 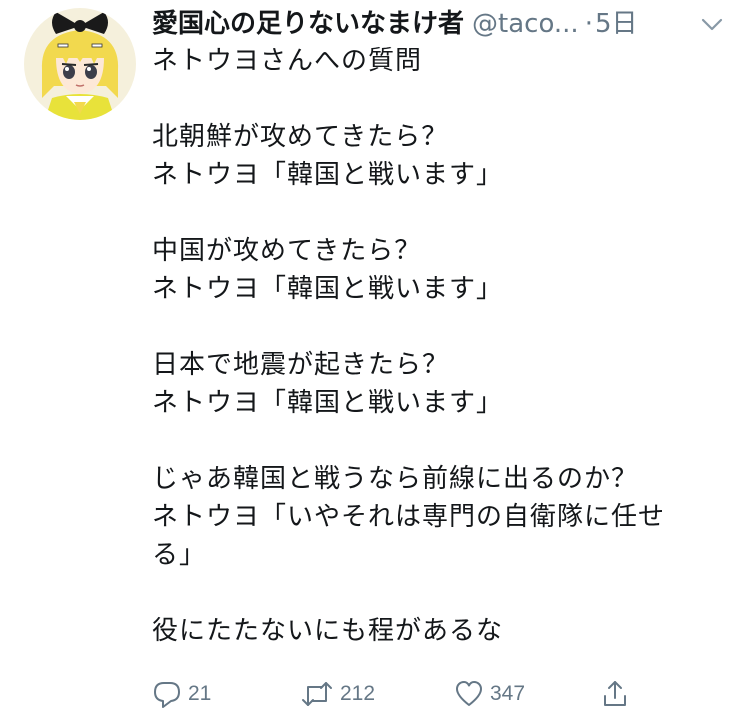 I want to click on share-icon, so click(x=615, y=694).